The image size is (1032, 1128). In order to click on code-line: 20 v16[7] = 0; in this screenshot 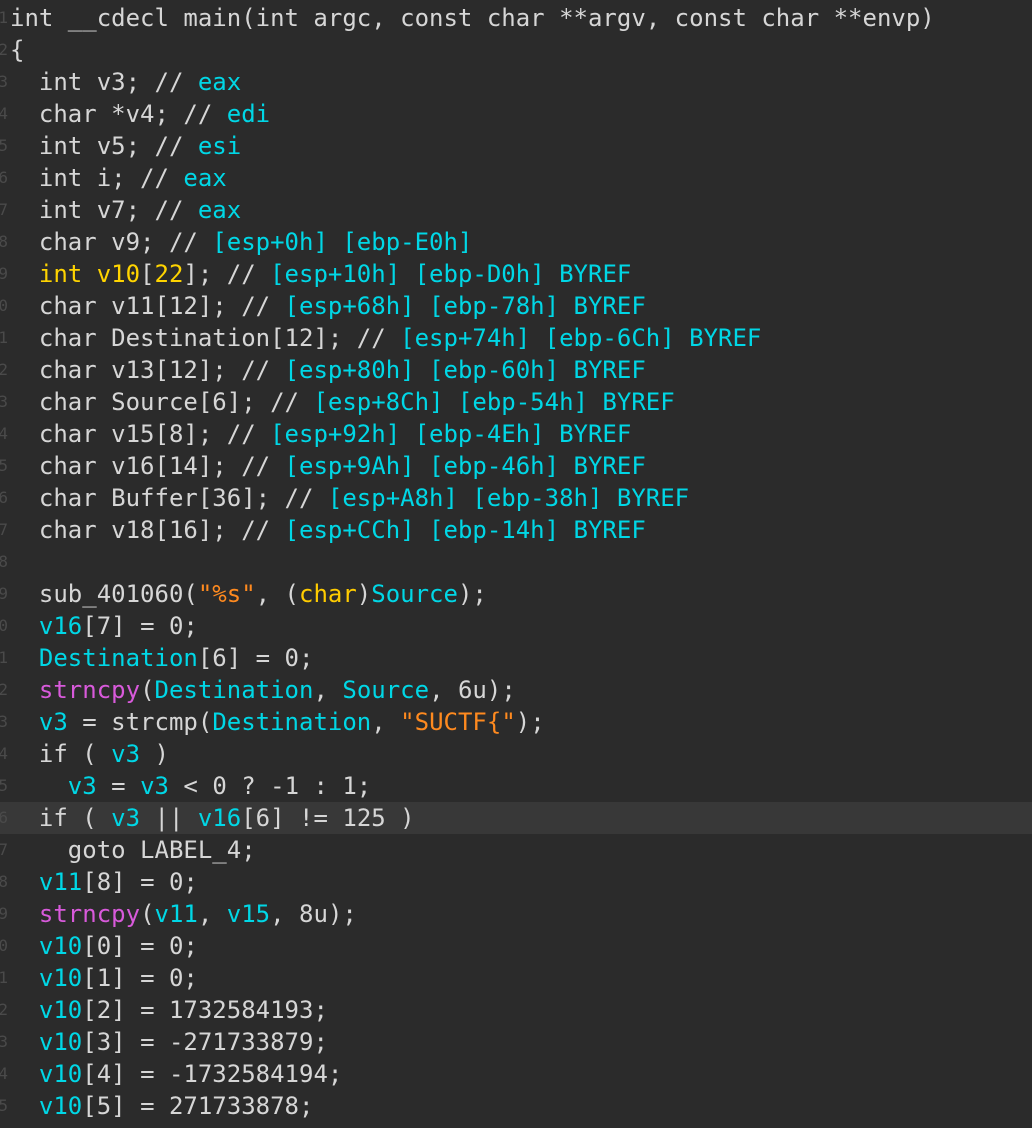, I will do `click(516, 626)`.